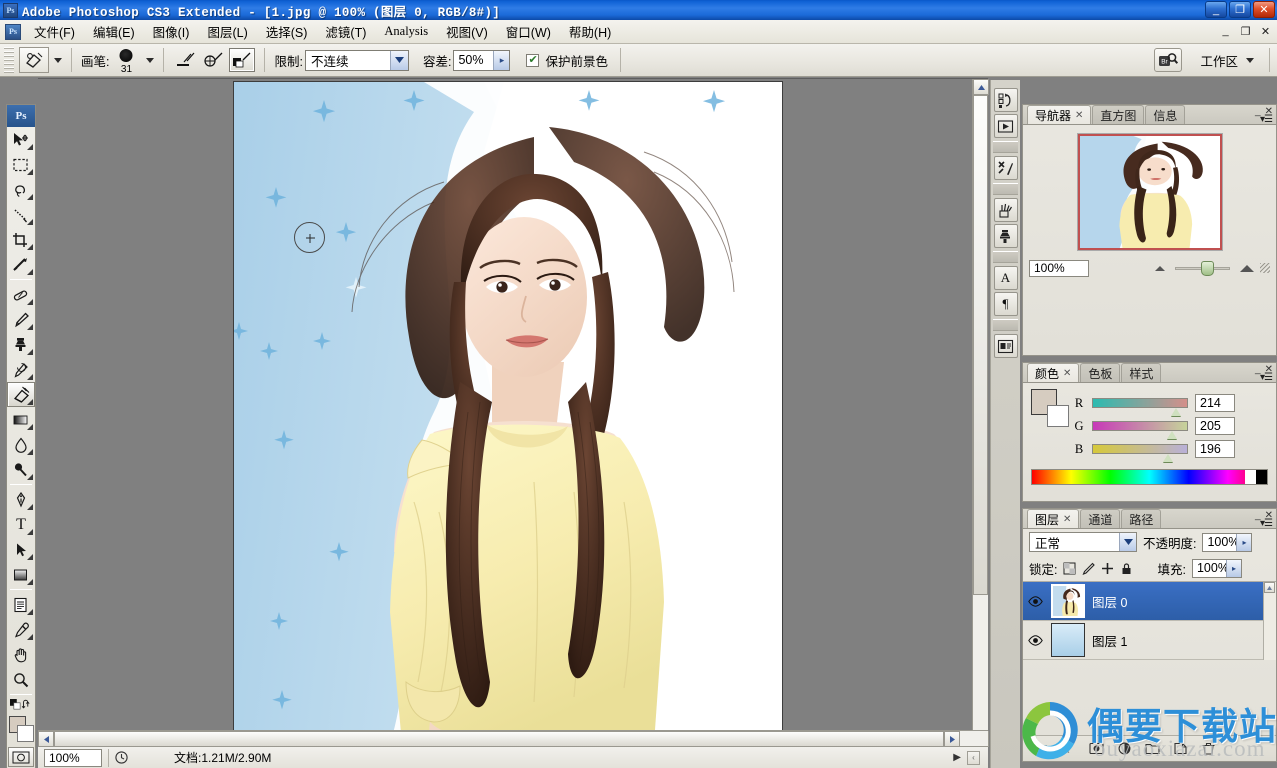  What do you see at coordinates (980, 413) in the screenshot?
I see `canvas-vertical-scrollbar` at bounding box center [980, 413].